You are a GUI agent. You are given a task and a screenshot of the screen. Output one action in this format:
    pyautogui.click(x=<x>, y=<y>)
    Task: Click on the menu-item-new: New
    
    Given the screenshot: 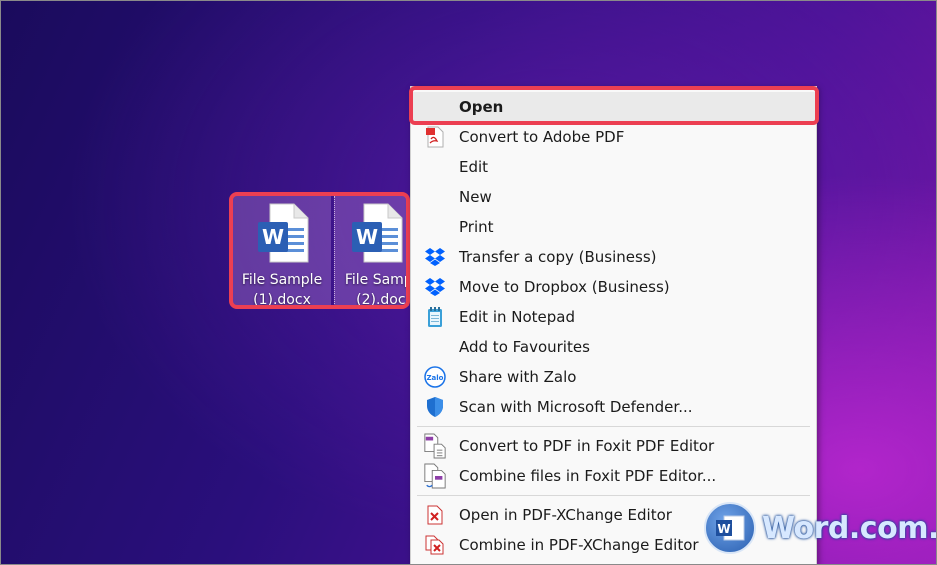 What is the action you would take?
    pyautogui.click(x=613, y=197)
    